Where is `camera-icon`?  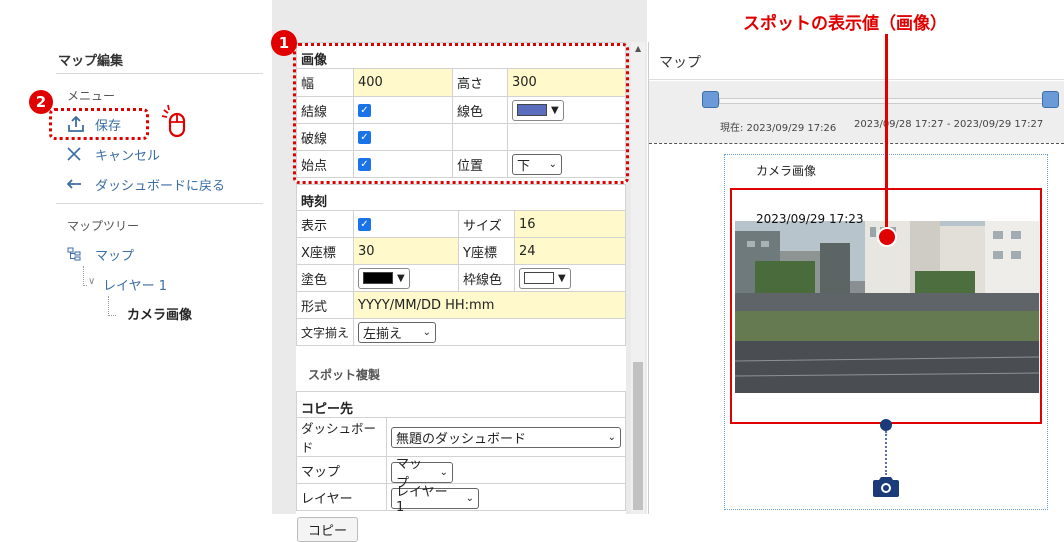
camera-icon is located at coordinates (886, 488).